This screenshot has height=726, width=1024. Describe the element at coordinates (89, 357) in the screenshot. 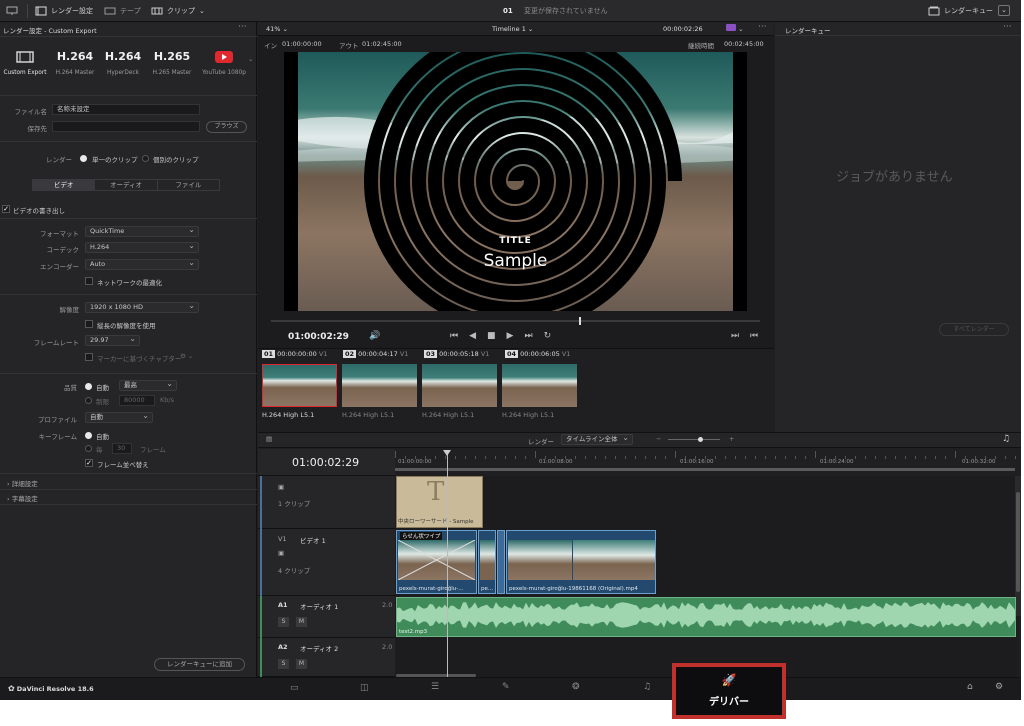

I see `chapters-checkbox` at that location.